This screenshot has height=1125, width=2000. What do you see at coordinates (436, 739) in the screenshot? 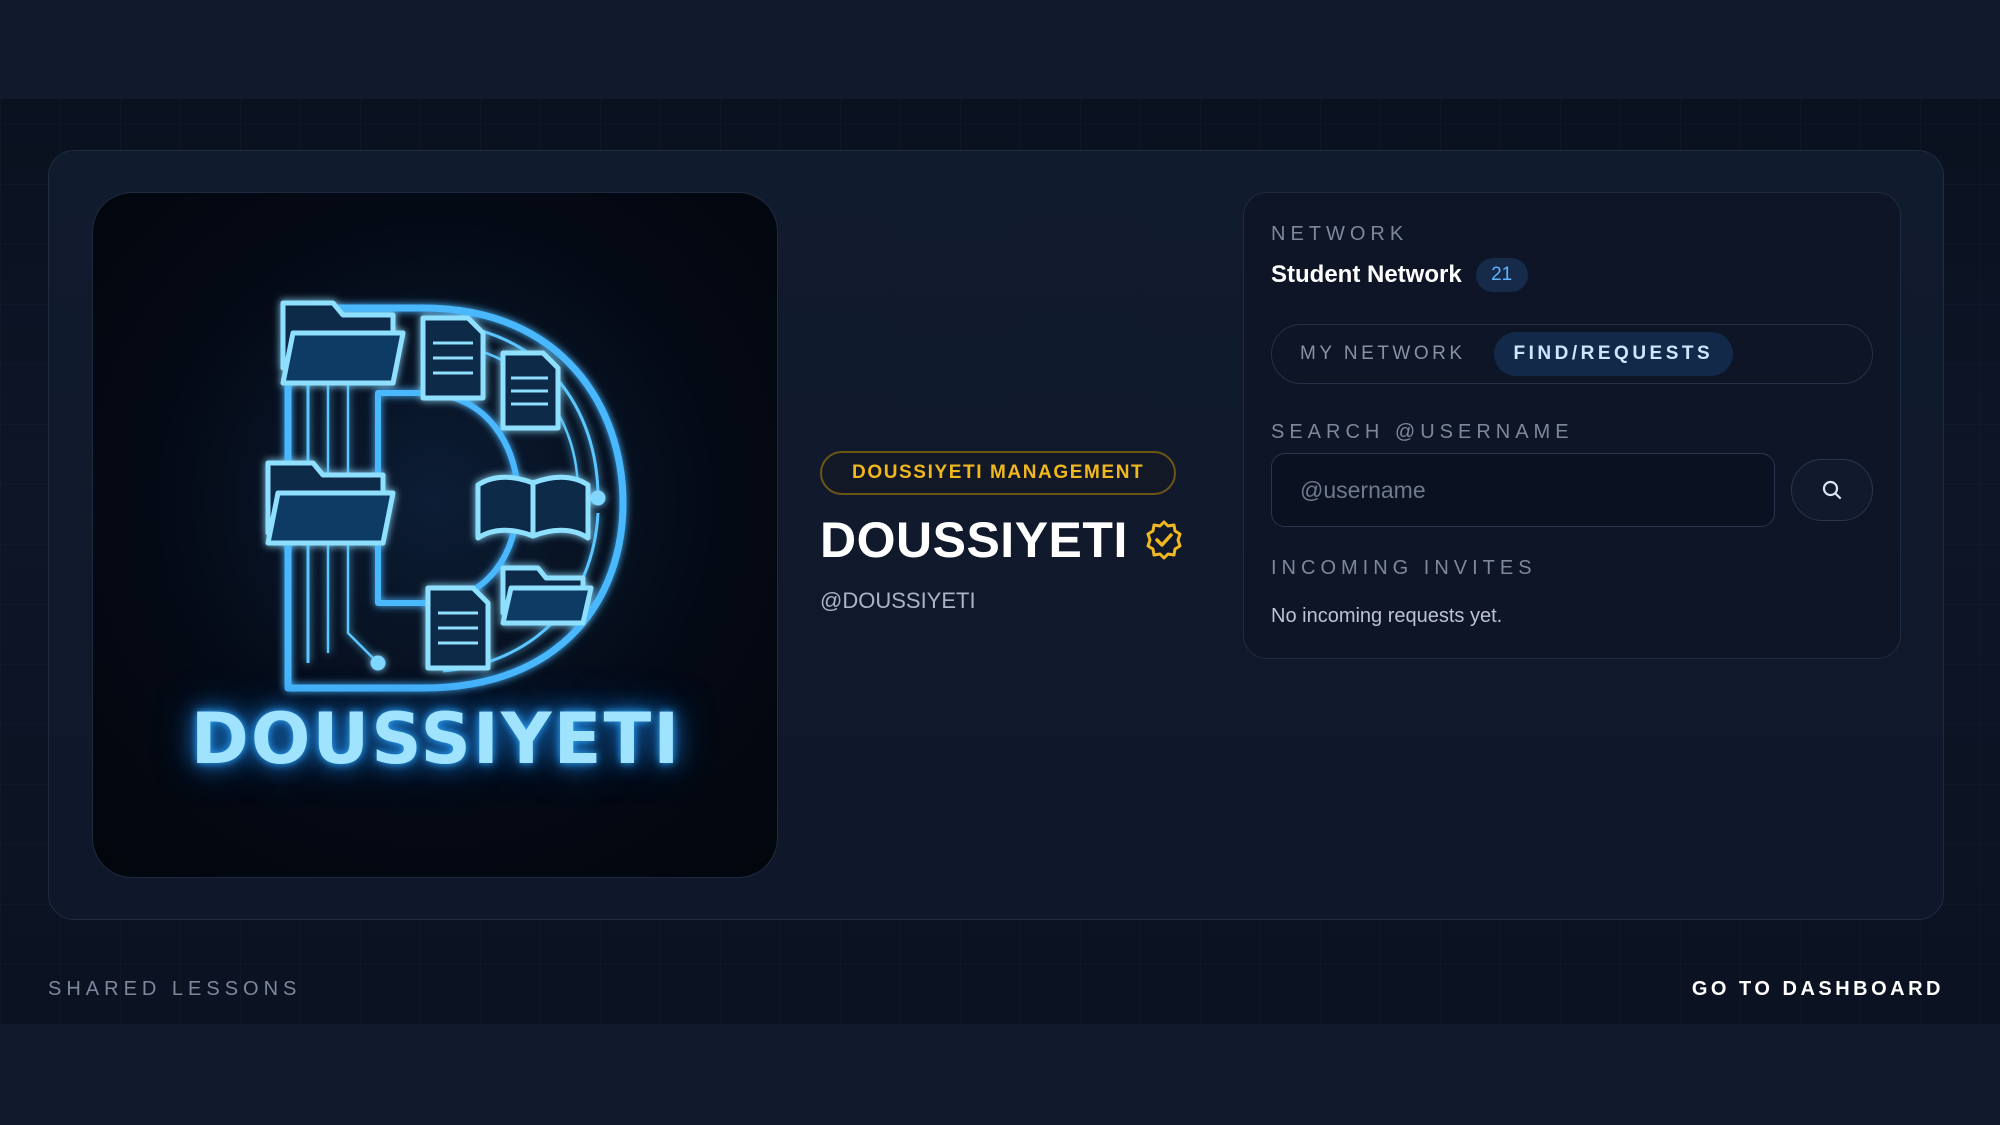
I see `logo-wordmark: DOUSSIYETI` at bounding box center [436, 739].